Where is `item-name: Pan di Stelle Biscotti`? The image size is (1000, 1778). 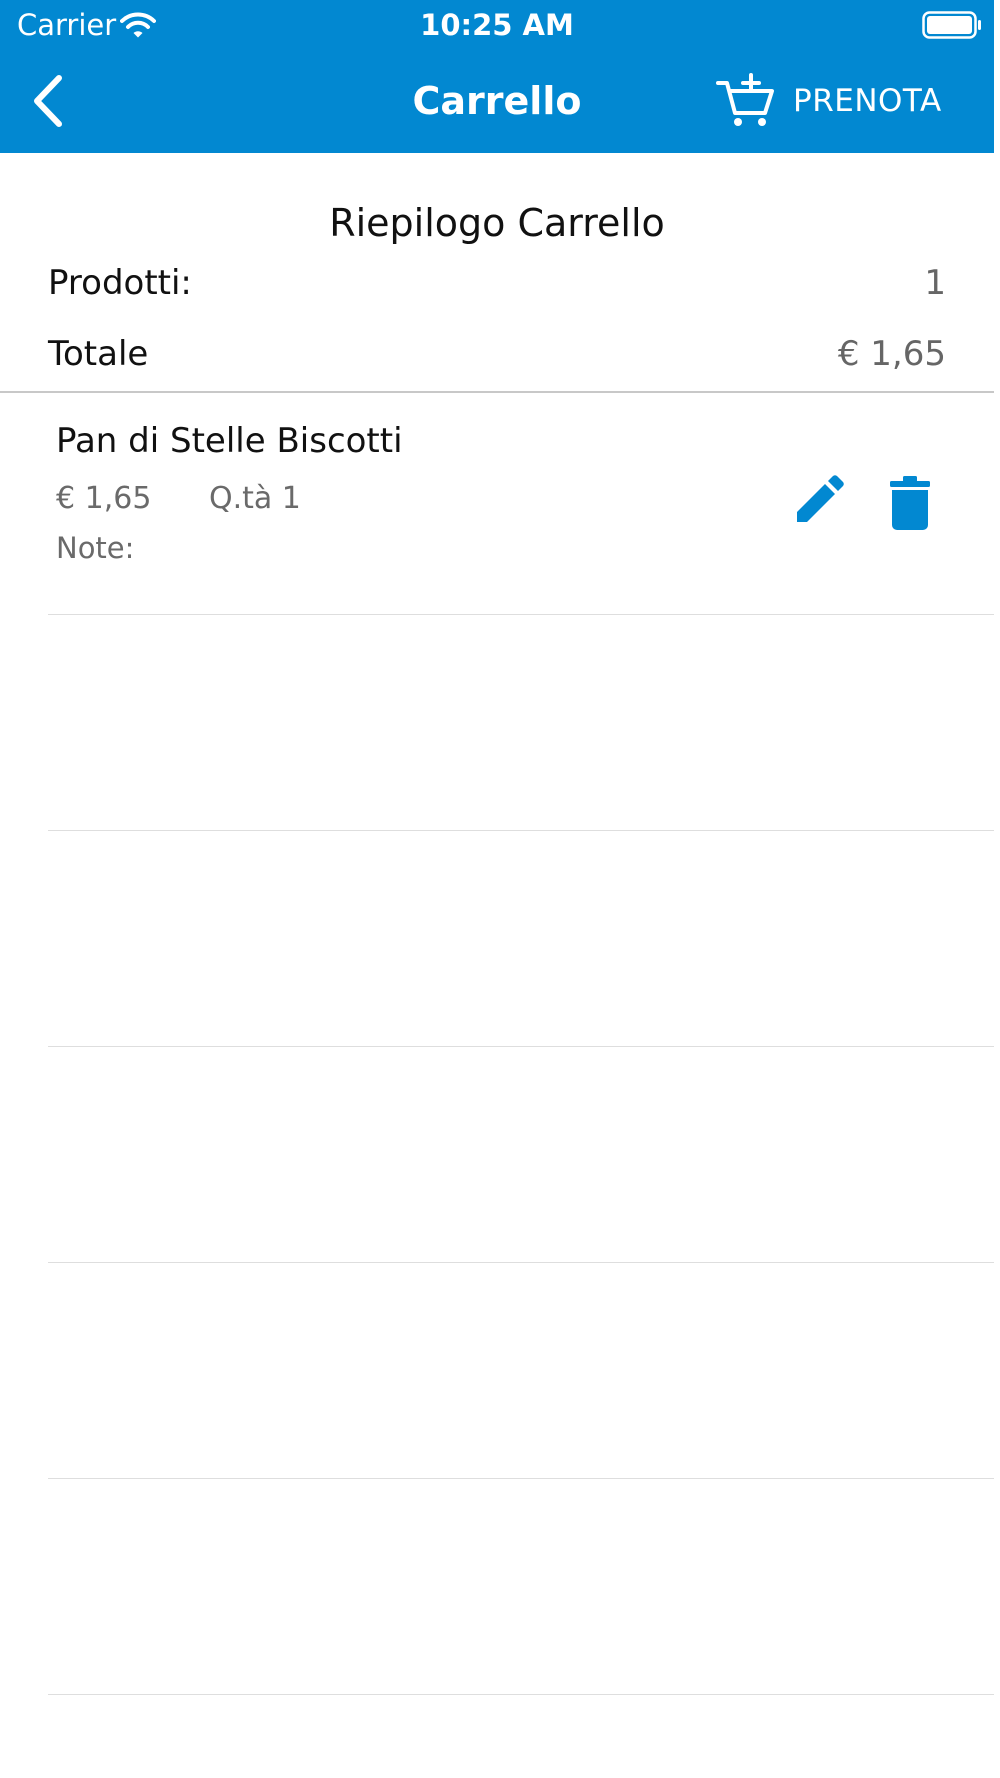 item-name: Pan di Stelle Biscotti is located at coordinates (229, 441).